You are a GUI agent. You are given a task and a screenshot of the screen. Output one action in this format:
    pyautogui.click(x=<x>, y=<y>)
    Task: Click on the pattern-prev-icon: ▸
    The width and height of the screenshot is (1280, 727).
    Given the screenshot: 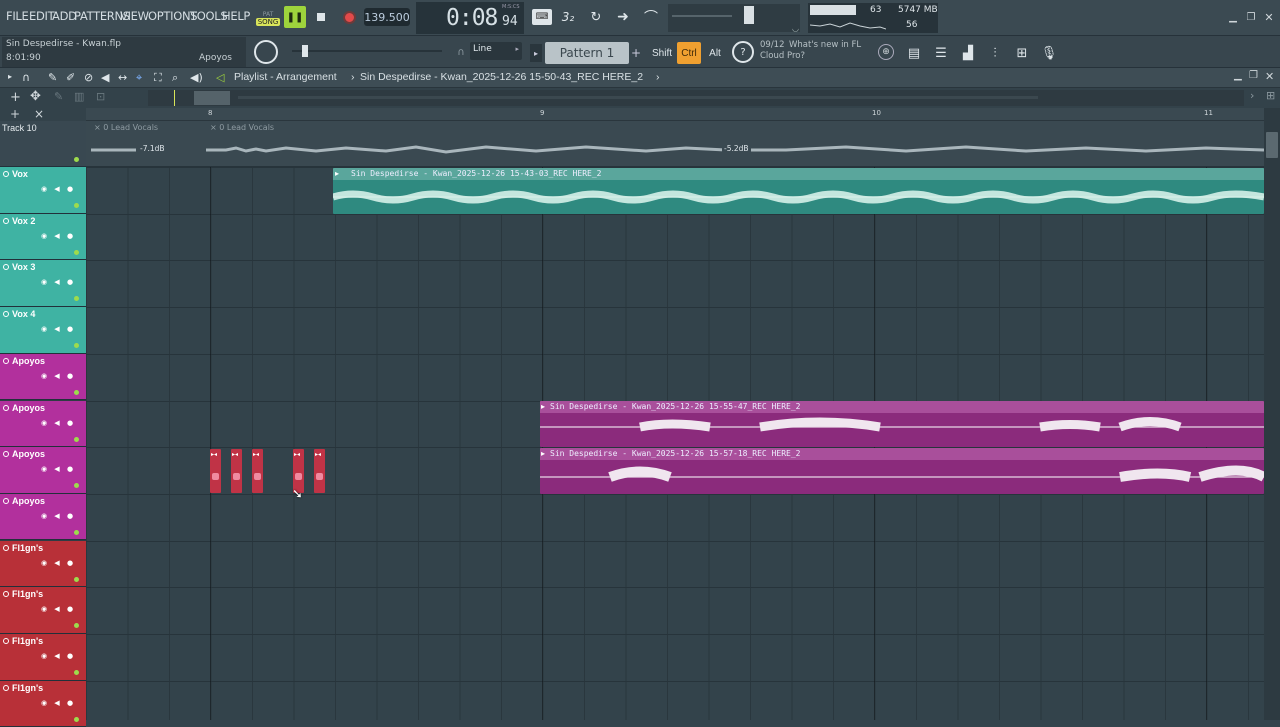 What is the action you would take?
    pyautogui.click(x=536, y=53)
    